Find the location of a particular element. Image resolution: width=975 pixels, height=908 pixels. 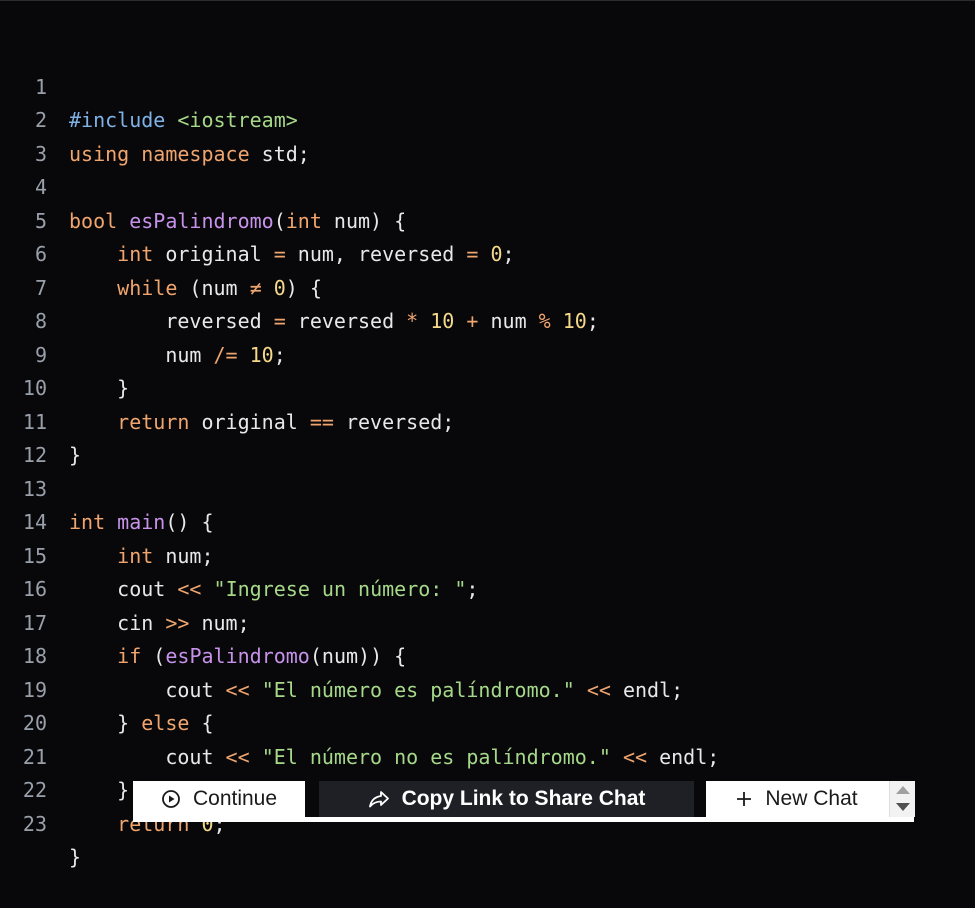

code-line: 21 } is located at coordinates (487, 755).